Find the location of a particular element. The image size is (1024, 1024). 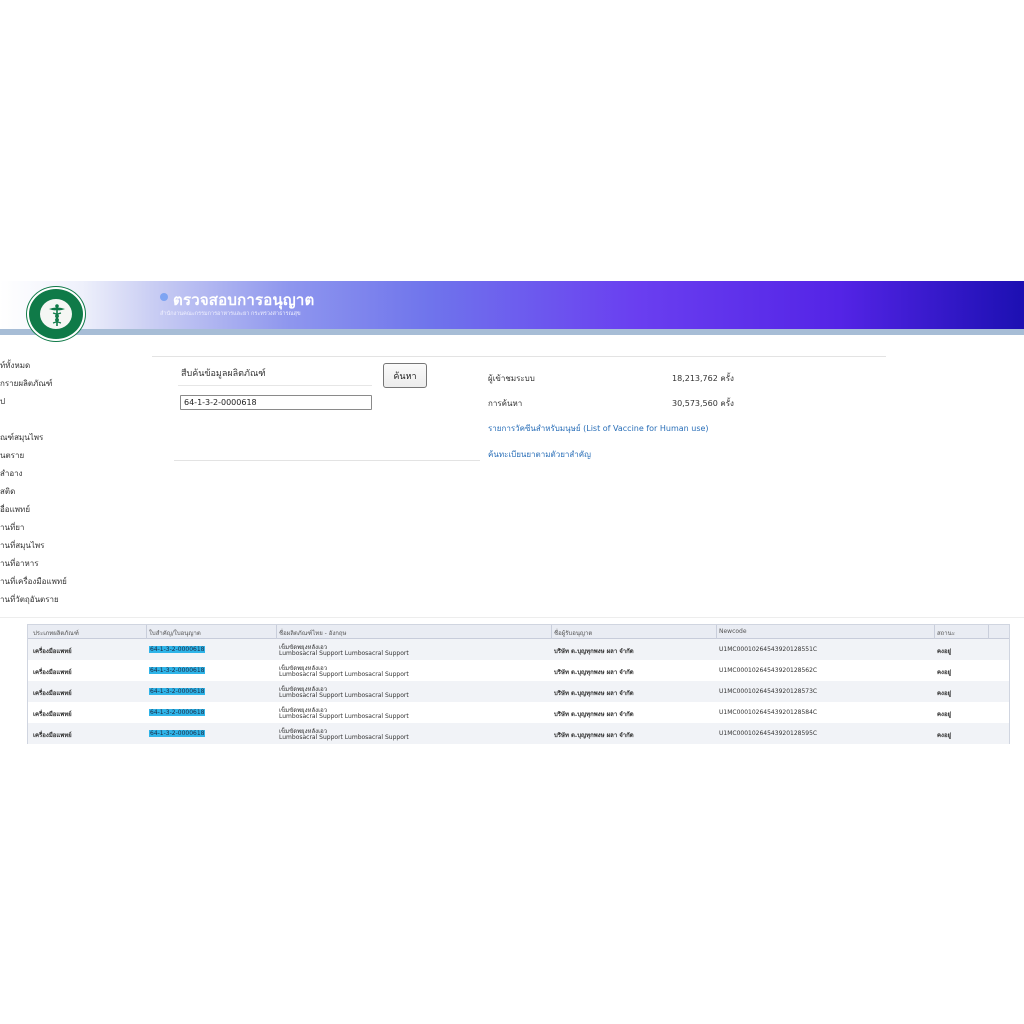

side-menu-item: สำอาง is located at coordinates (11, 473).